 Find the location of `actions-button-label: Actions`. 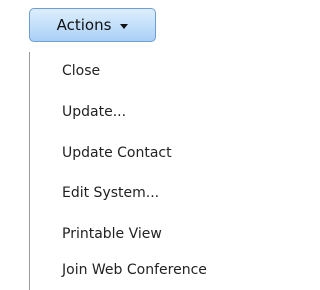

actions-button-label: Actions is located at coordinates (84, 25).